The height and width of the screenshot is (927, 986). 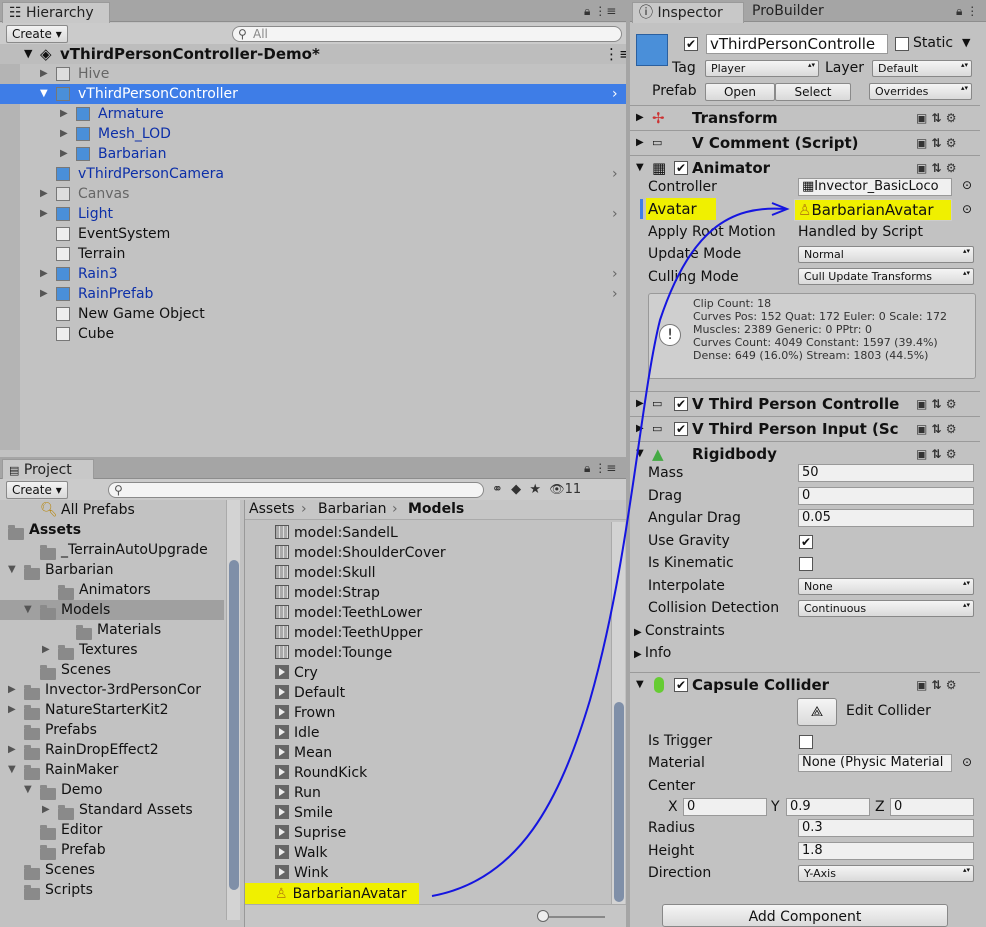 What do you see at coordinates (310, 693) in the screenshot?
I see `file-item: Default` at bounding box center [310, 693].